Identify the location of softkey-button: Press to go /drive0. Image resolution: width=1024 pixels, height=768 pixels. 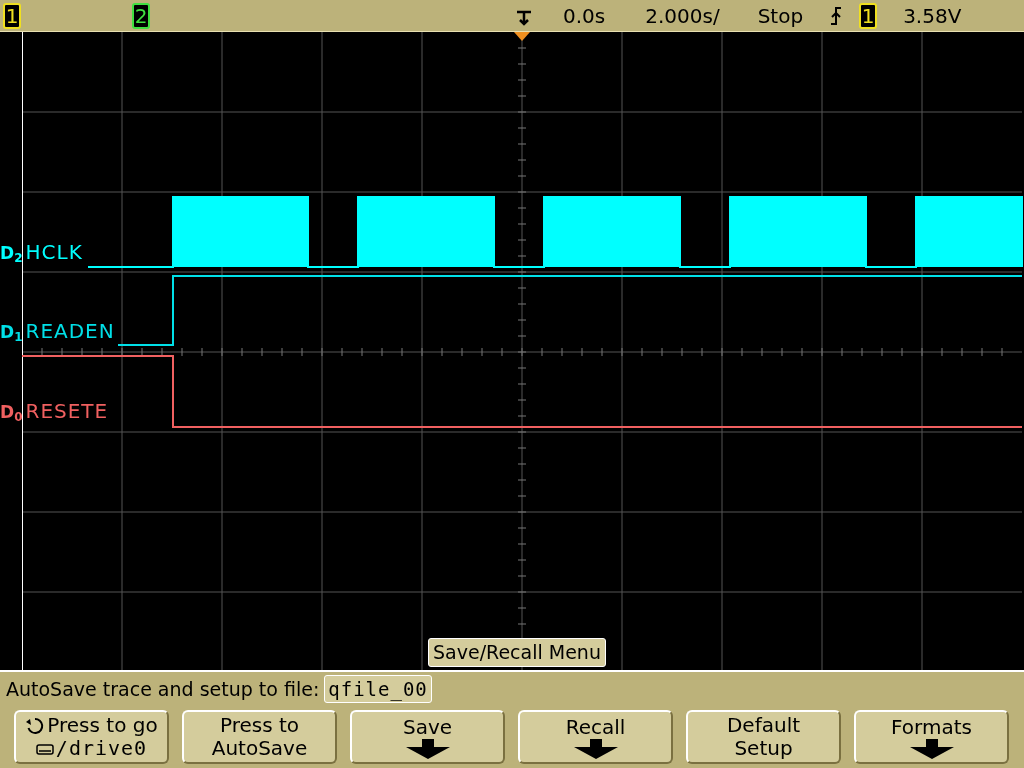
(91, 737).